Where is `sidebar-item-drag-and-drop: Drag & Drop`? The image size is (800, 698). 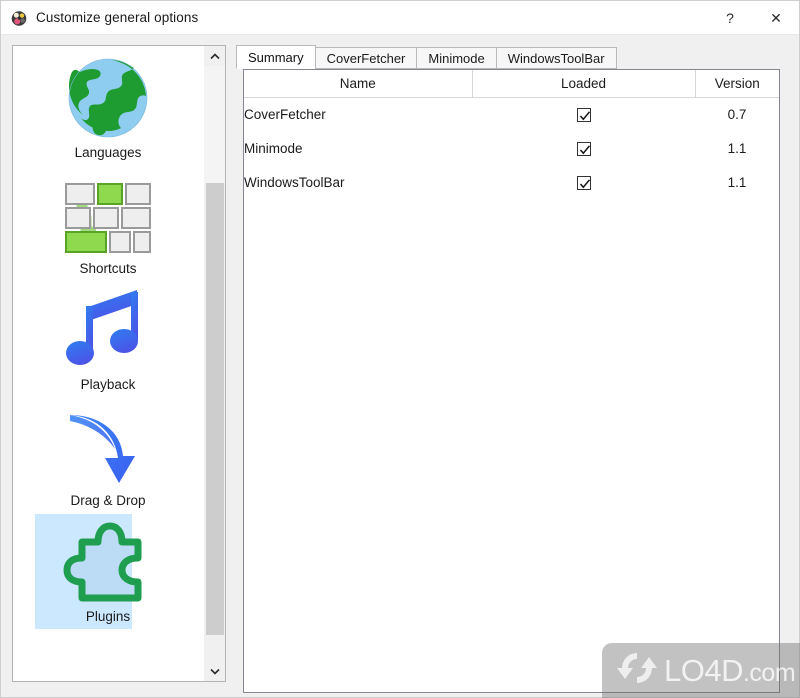 sidebar-item-drag-and-drop: Drag & Drop is located at coordinates (108, 454).